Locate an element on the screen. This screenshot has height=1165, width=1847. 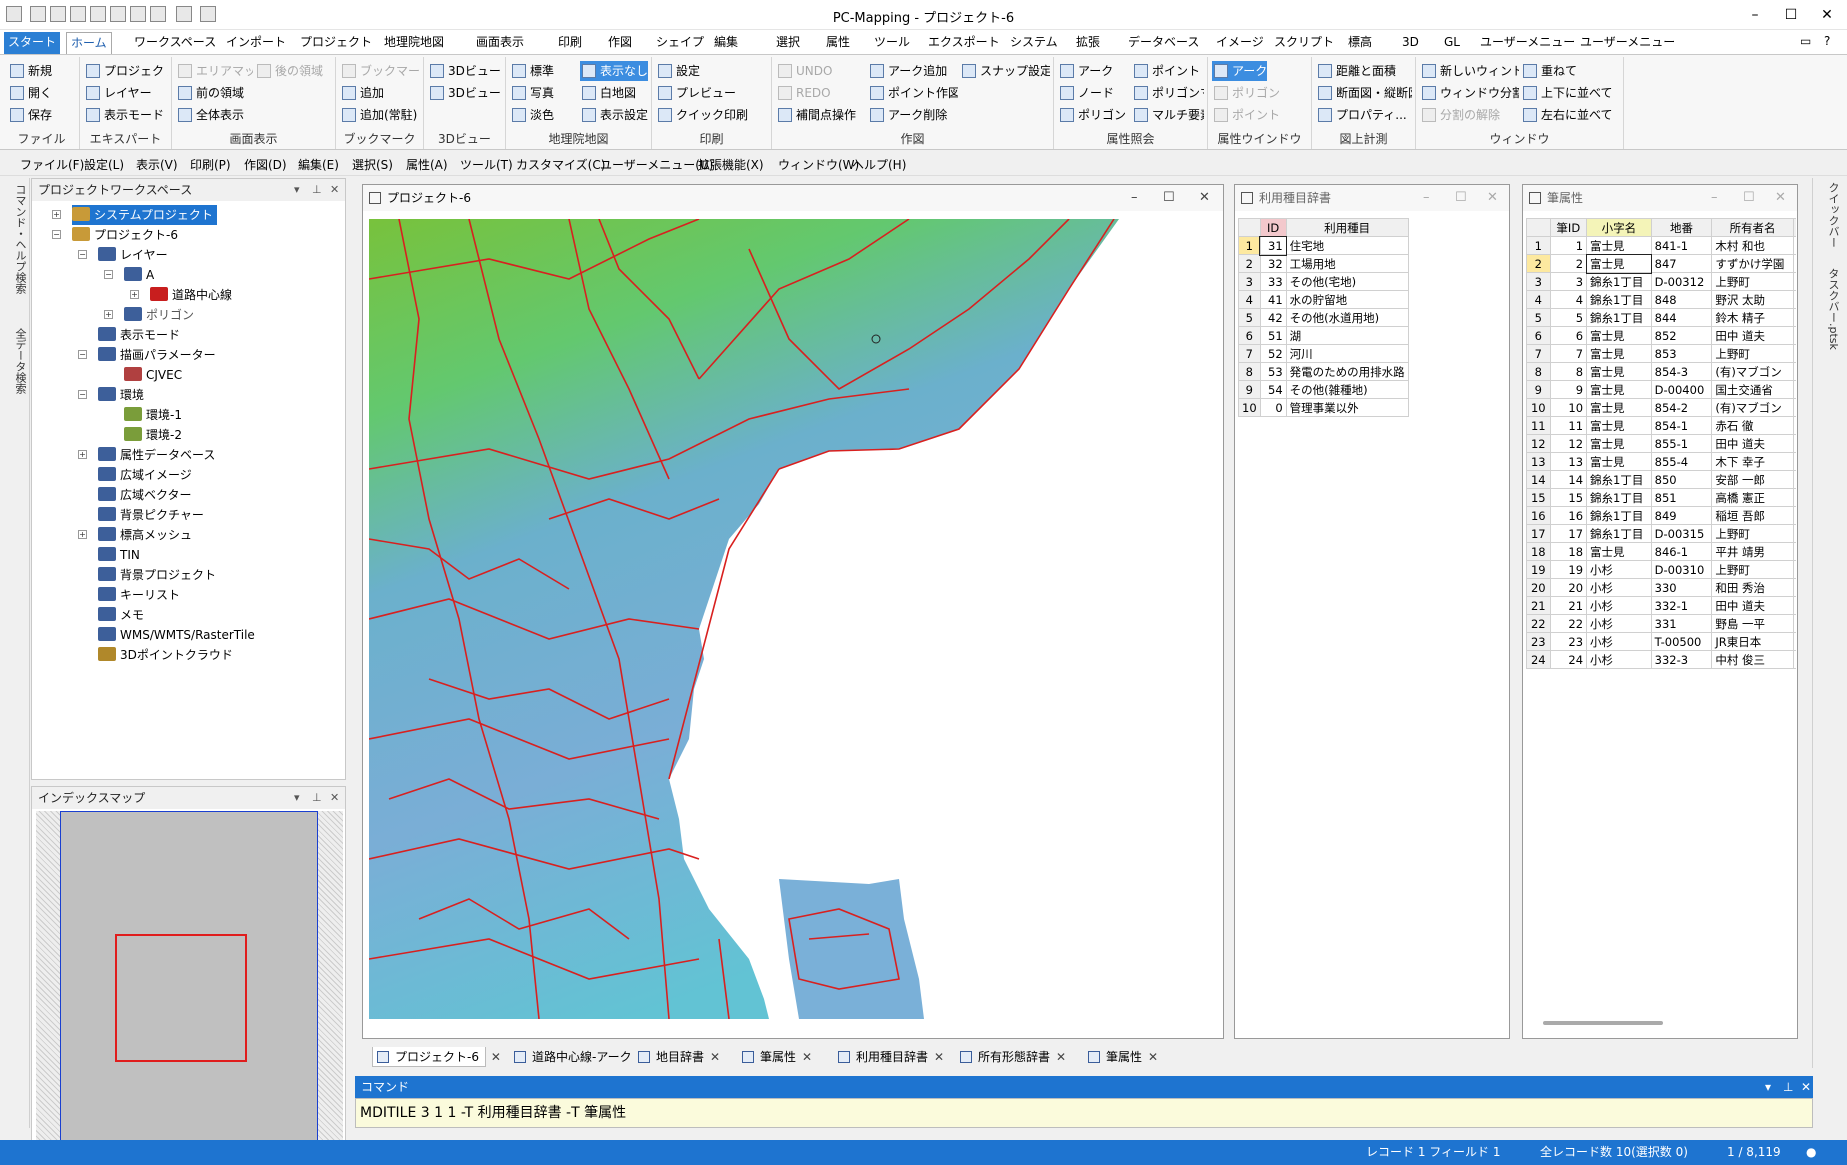
table-cell: 1 is located at coordinates (1568, 245).